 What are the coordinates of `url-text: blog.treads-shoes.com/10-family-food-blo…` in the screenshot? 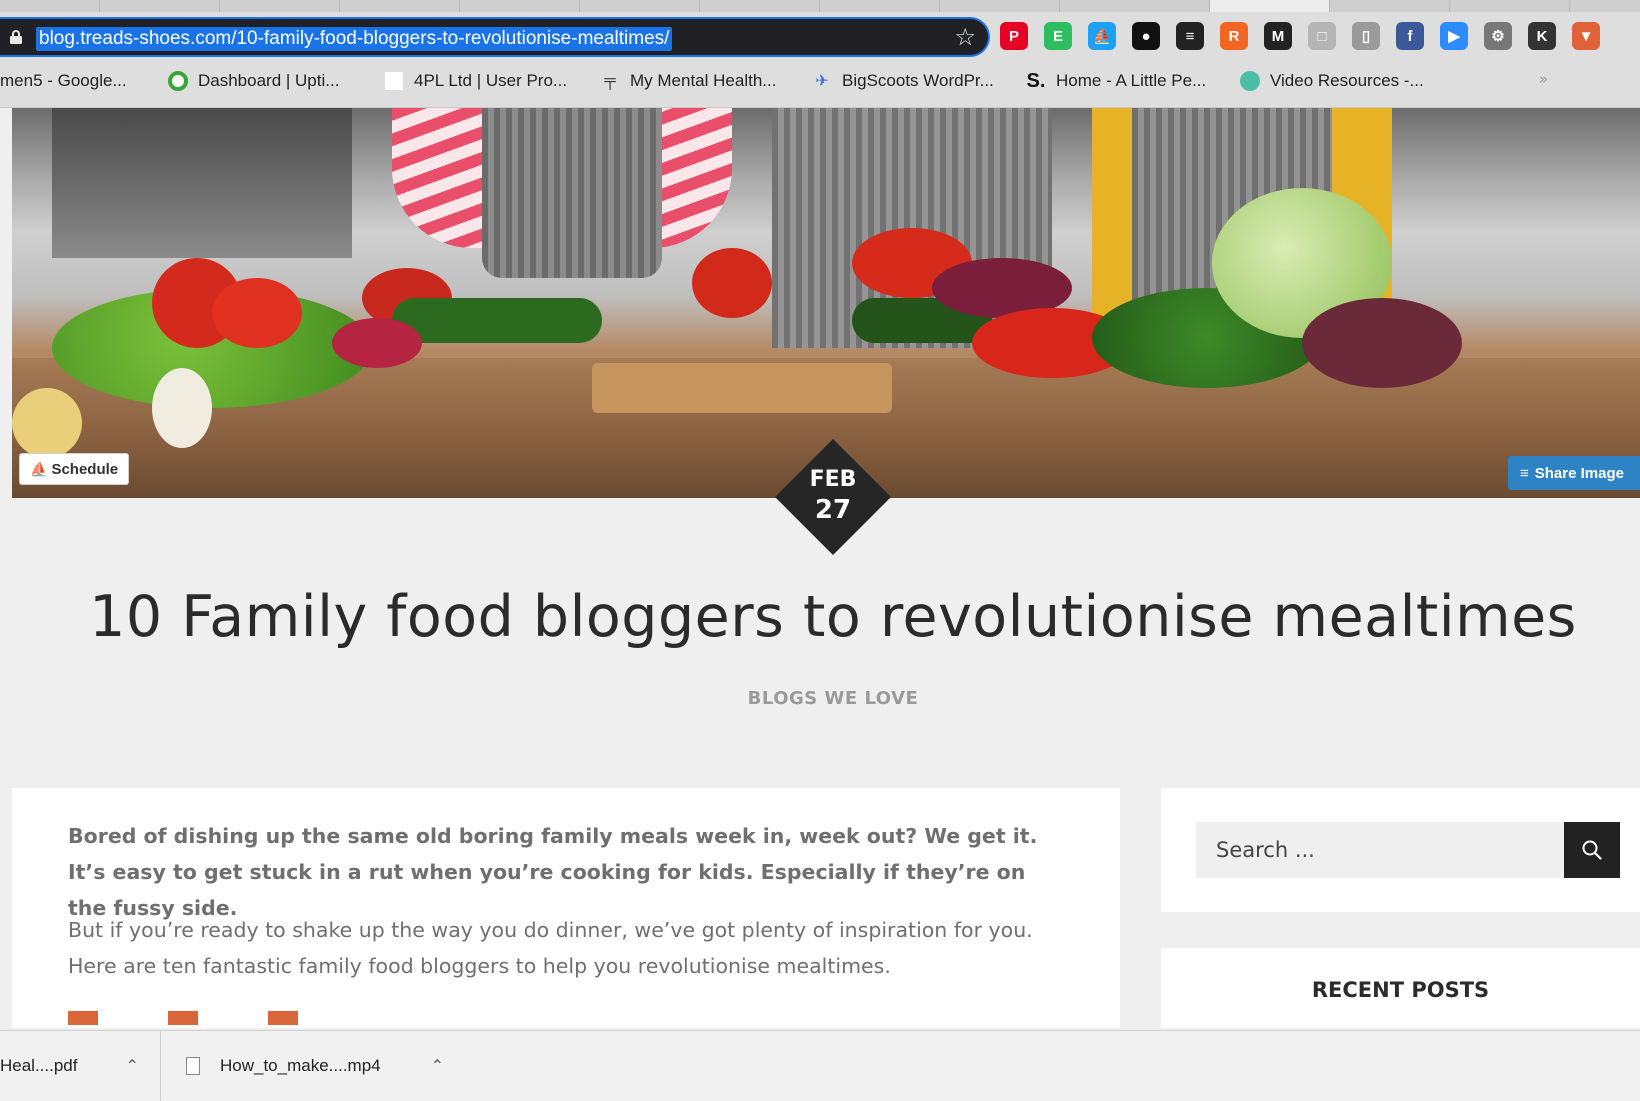 It's located at (354, 39).